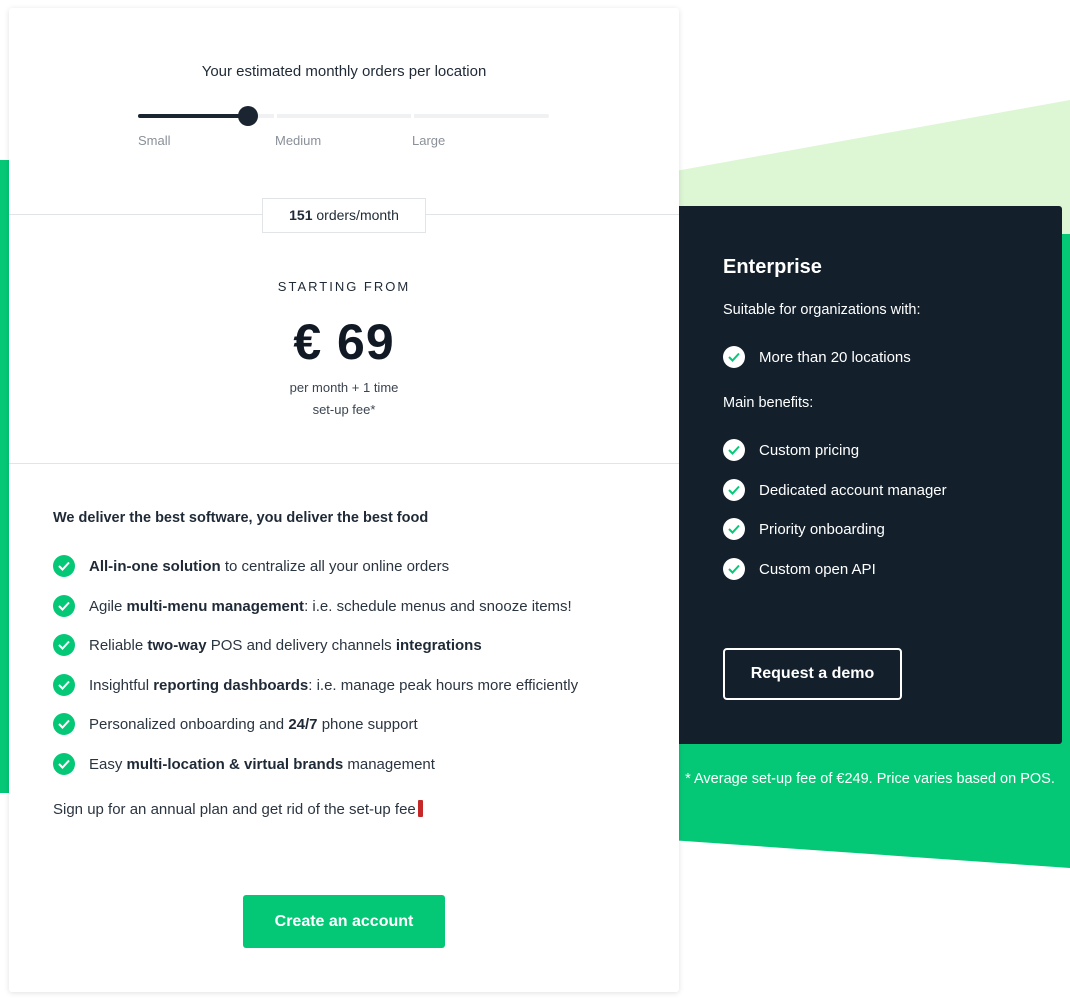 Image resolution: width=1070 pixels, height=1005 pixels. What do you see at coordinates (335, 566) in the screenshot?
I see `feature-text-part: to centralize all your online orders` at bounding box center [335, 566].